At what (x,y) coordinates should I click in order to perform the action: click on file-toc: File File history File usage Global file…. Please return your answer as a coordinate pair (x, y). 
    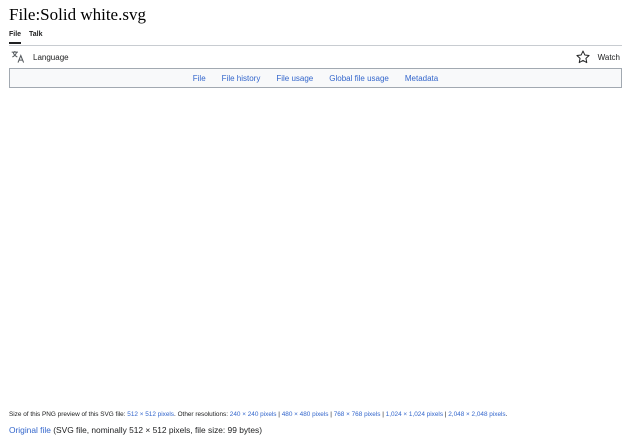
    Looking at the image, I should click on (315, 78).